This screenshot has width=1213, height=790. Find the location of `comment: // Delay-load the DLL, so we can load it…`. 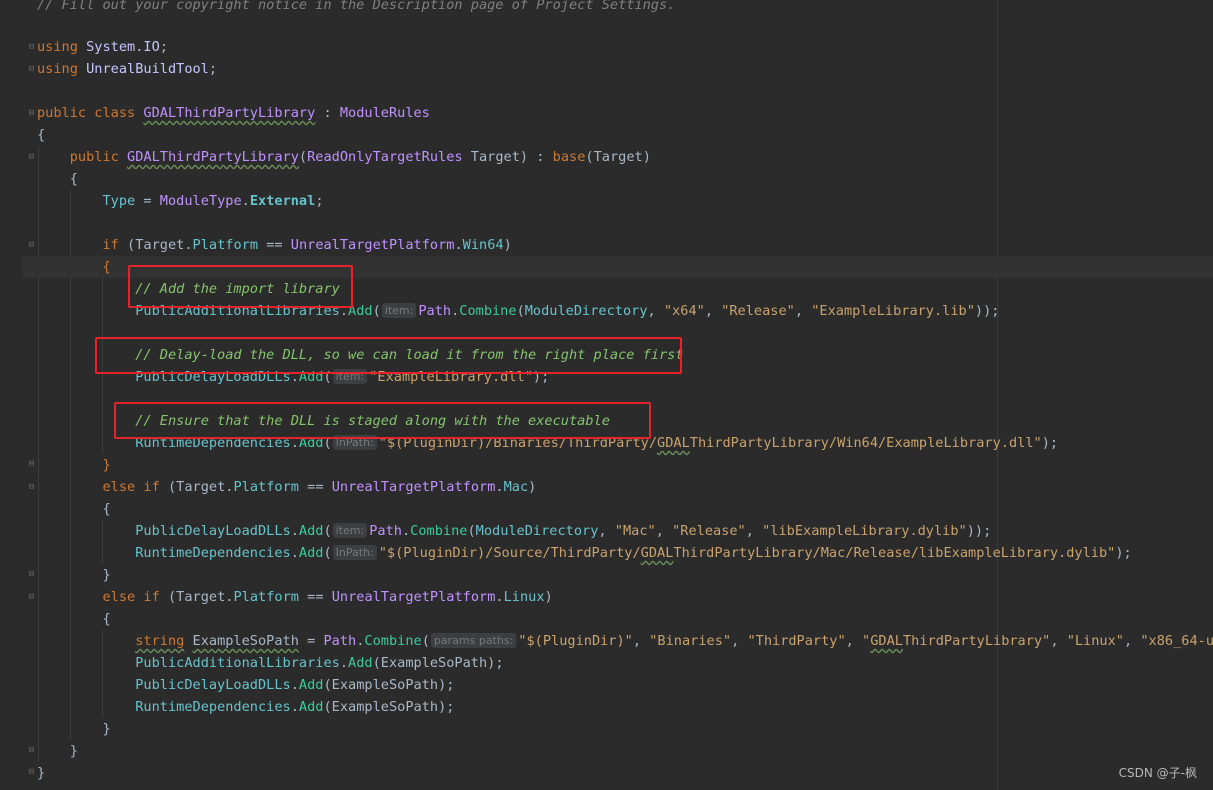

comment: // Delay-load the DLL, so we can load it… is located at coordinates (409, 355).